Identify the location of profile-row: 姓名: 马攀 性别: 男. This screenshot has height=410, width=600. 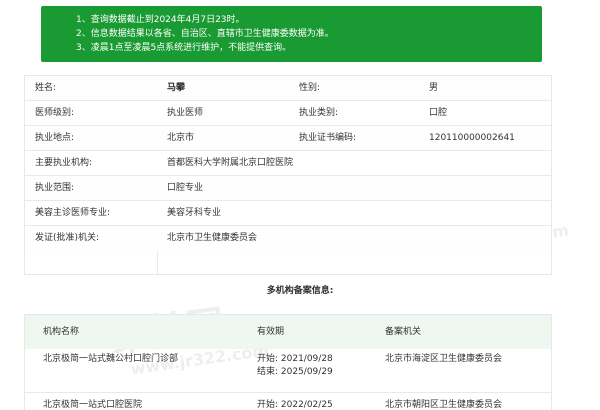
(288, 88).